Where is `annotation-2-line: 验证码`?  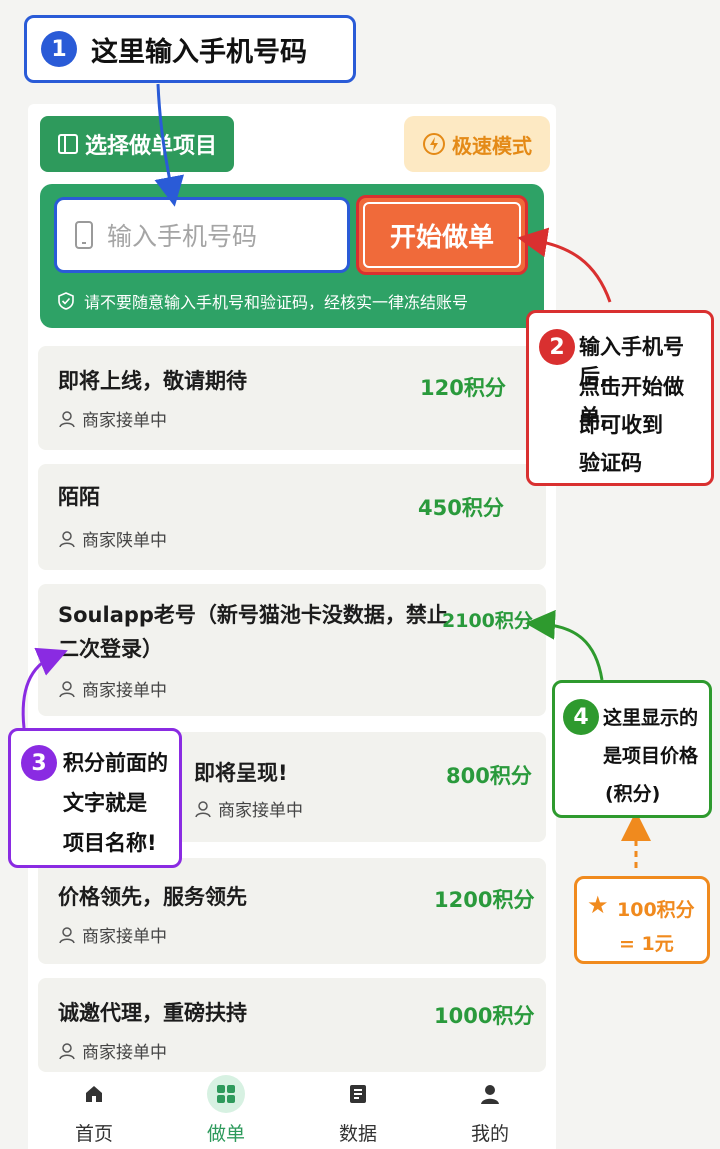 annotation-2-line: 验证码 is located at coordinates (610, 463).